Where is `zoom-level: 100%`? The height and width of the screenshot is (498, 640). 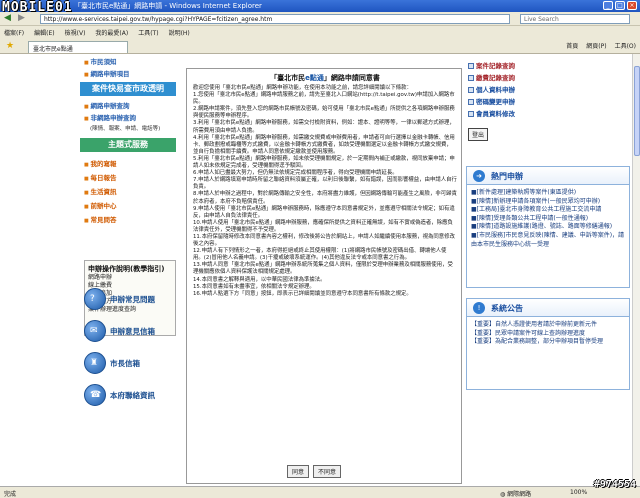
zoom-level: 100% is located at coordinates (578, 492).